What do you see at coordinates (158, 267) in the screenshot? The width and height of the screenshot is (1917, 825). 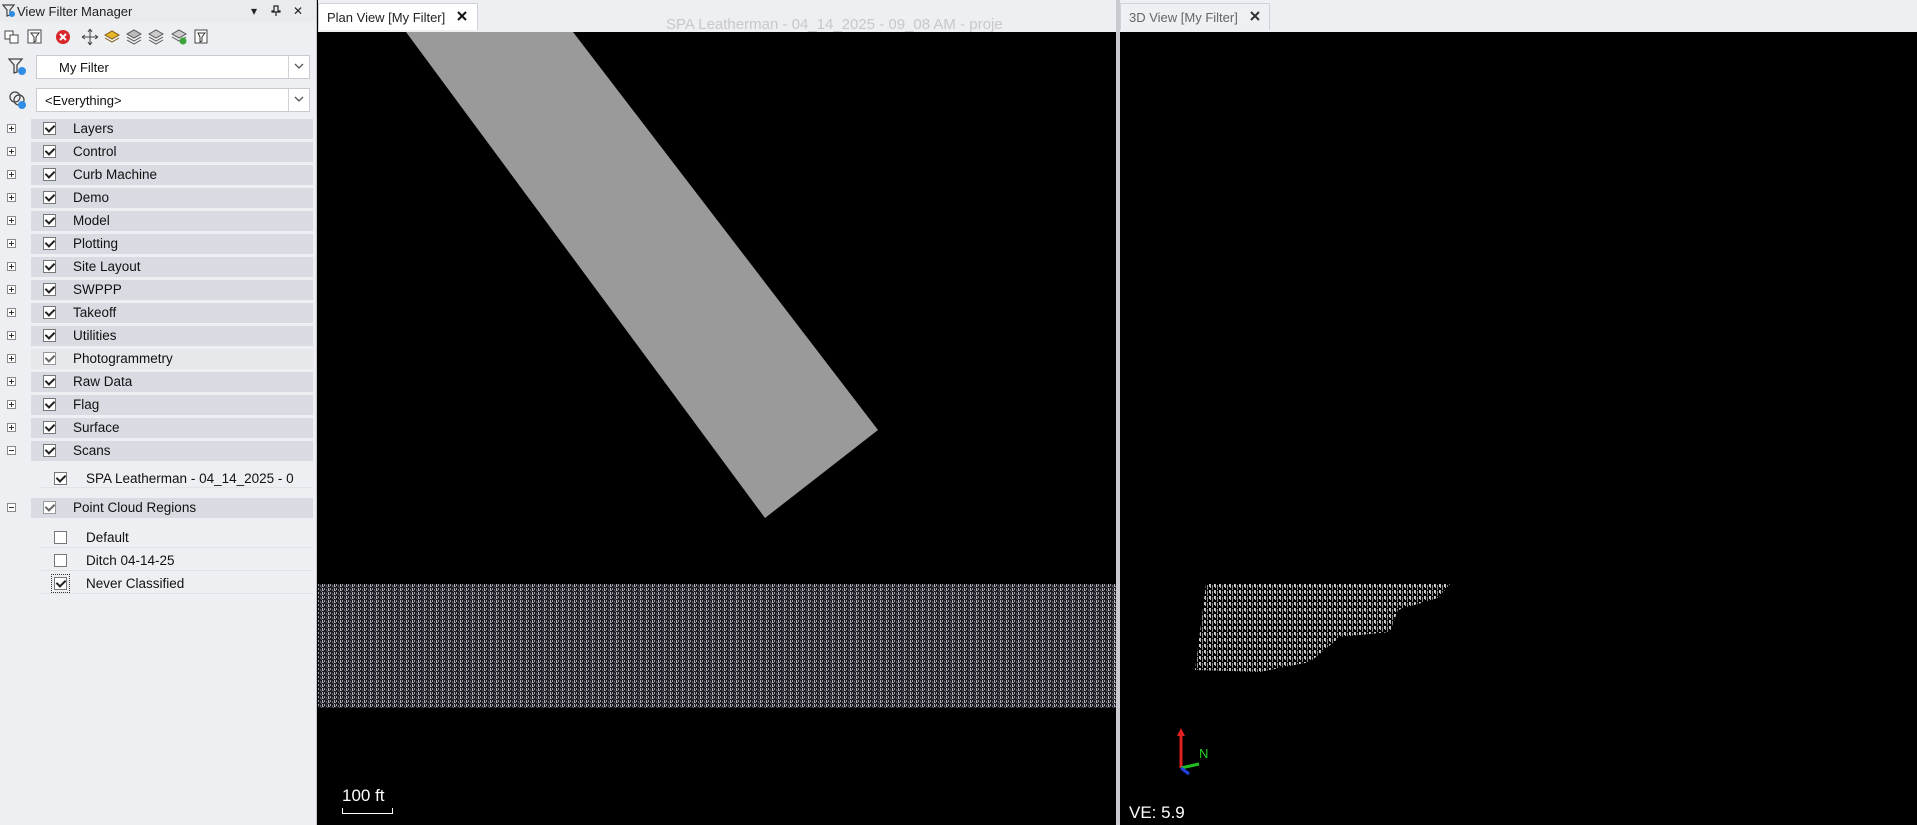 I see `tree-item-site-layout: Site Layout` at bounding box center [158, 267].